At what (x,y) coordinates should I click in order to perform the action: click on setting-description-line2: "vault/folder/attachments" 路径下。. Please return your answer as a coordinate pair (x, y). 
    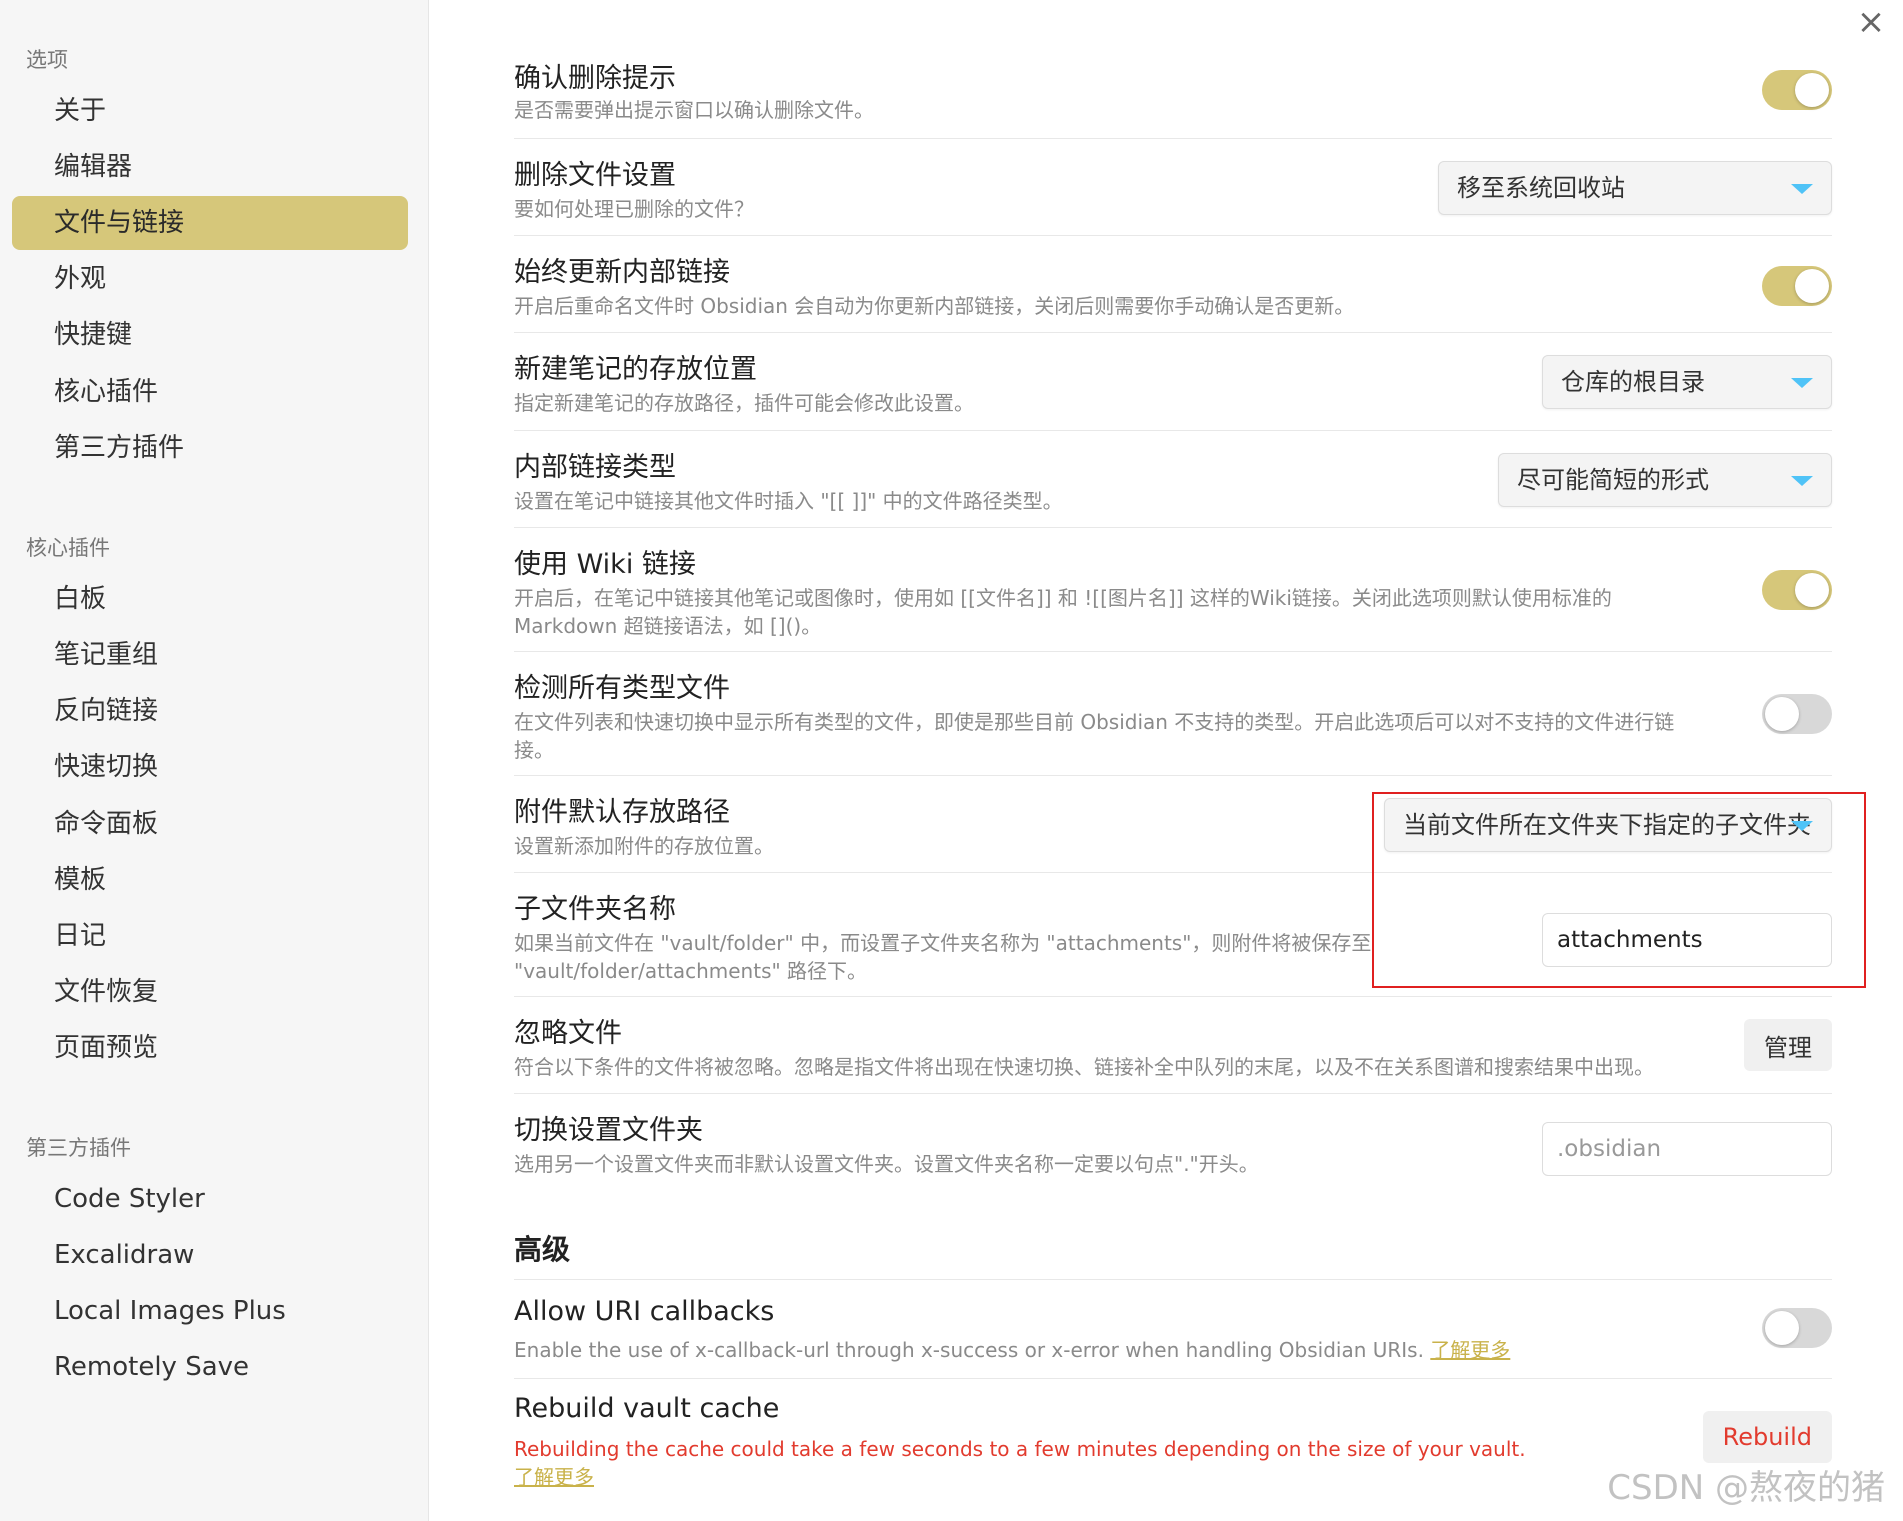
    Looking at the image, I should click on (691, 971).